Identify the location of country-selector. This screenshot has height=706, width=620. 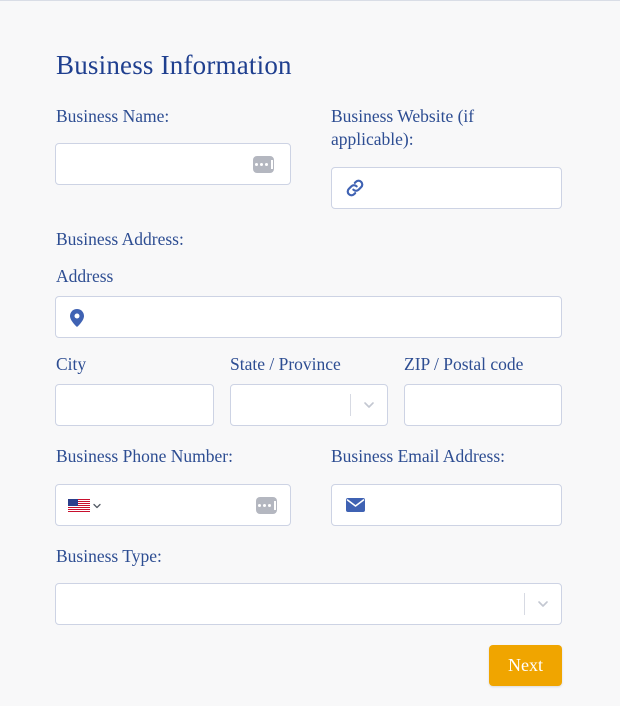
(86, 506).